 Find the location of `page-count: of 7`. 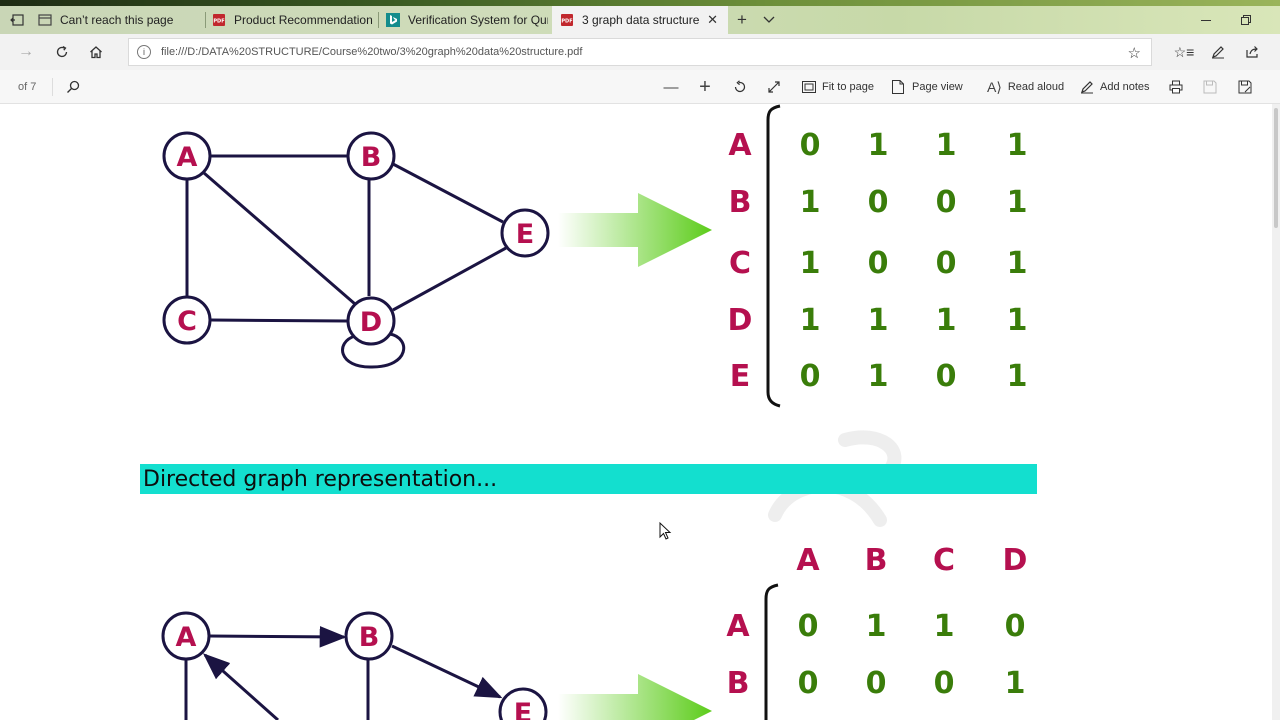

page-count: of 7 is located at coordinates (27, 87).